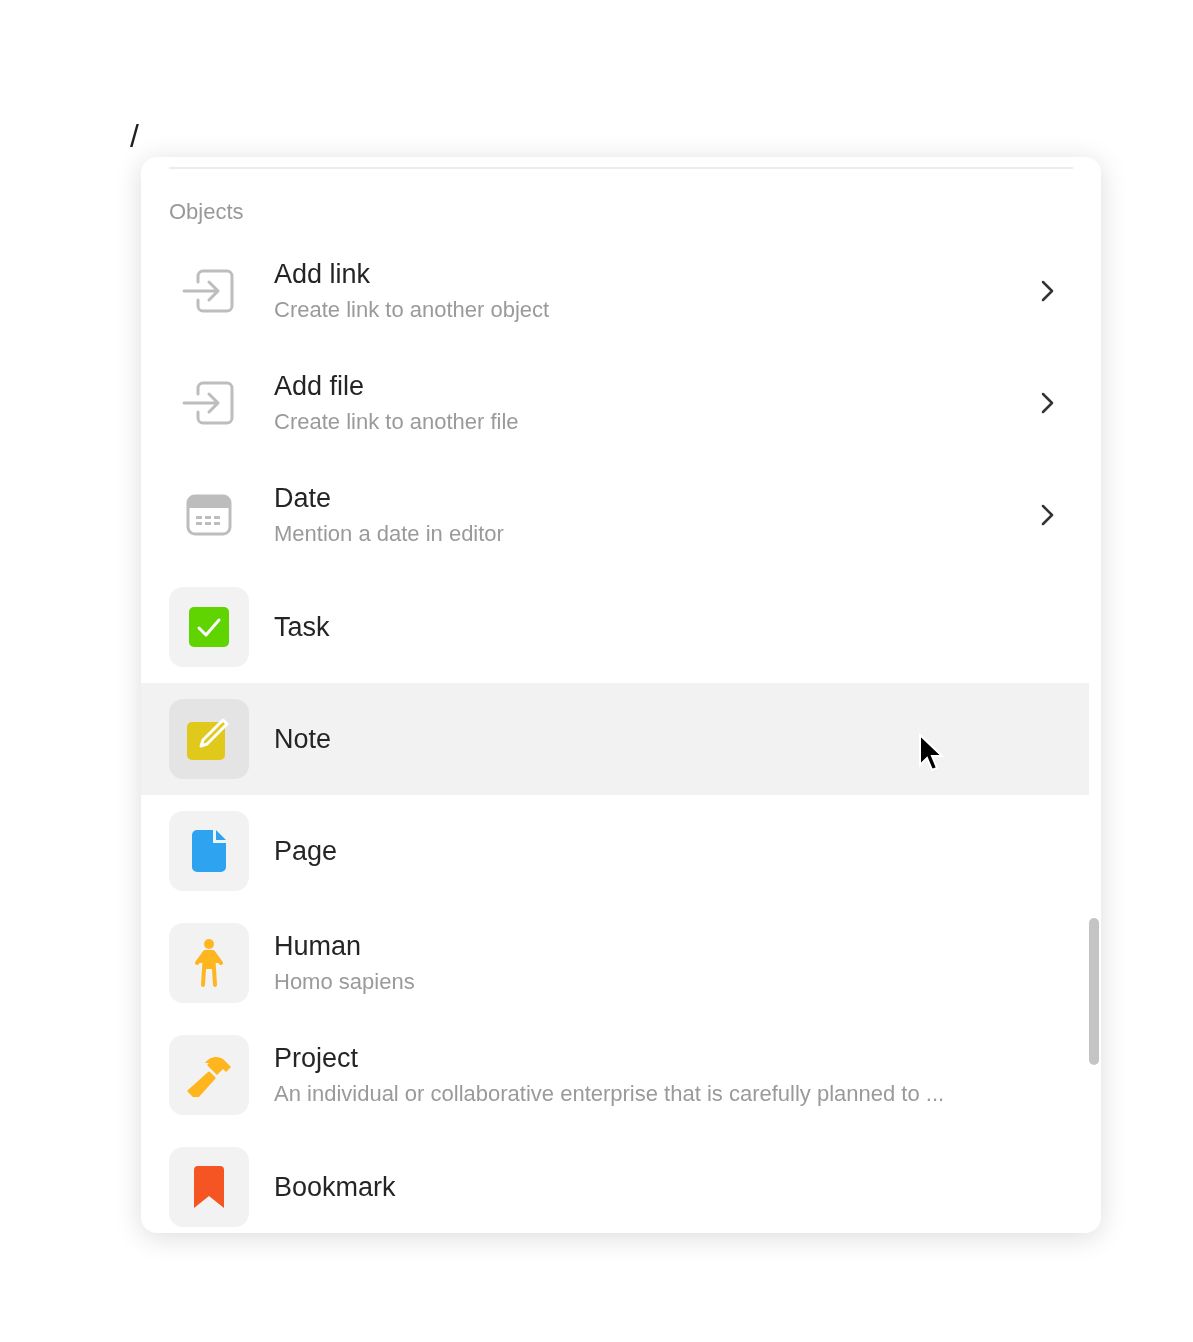 The image size is (1193, 1342). What do you see at coordinates (1094, 991) in the screenshot?
I see `scrollbar-thumb` at bounding box center [1094, 991].